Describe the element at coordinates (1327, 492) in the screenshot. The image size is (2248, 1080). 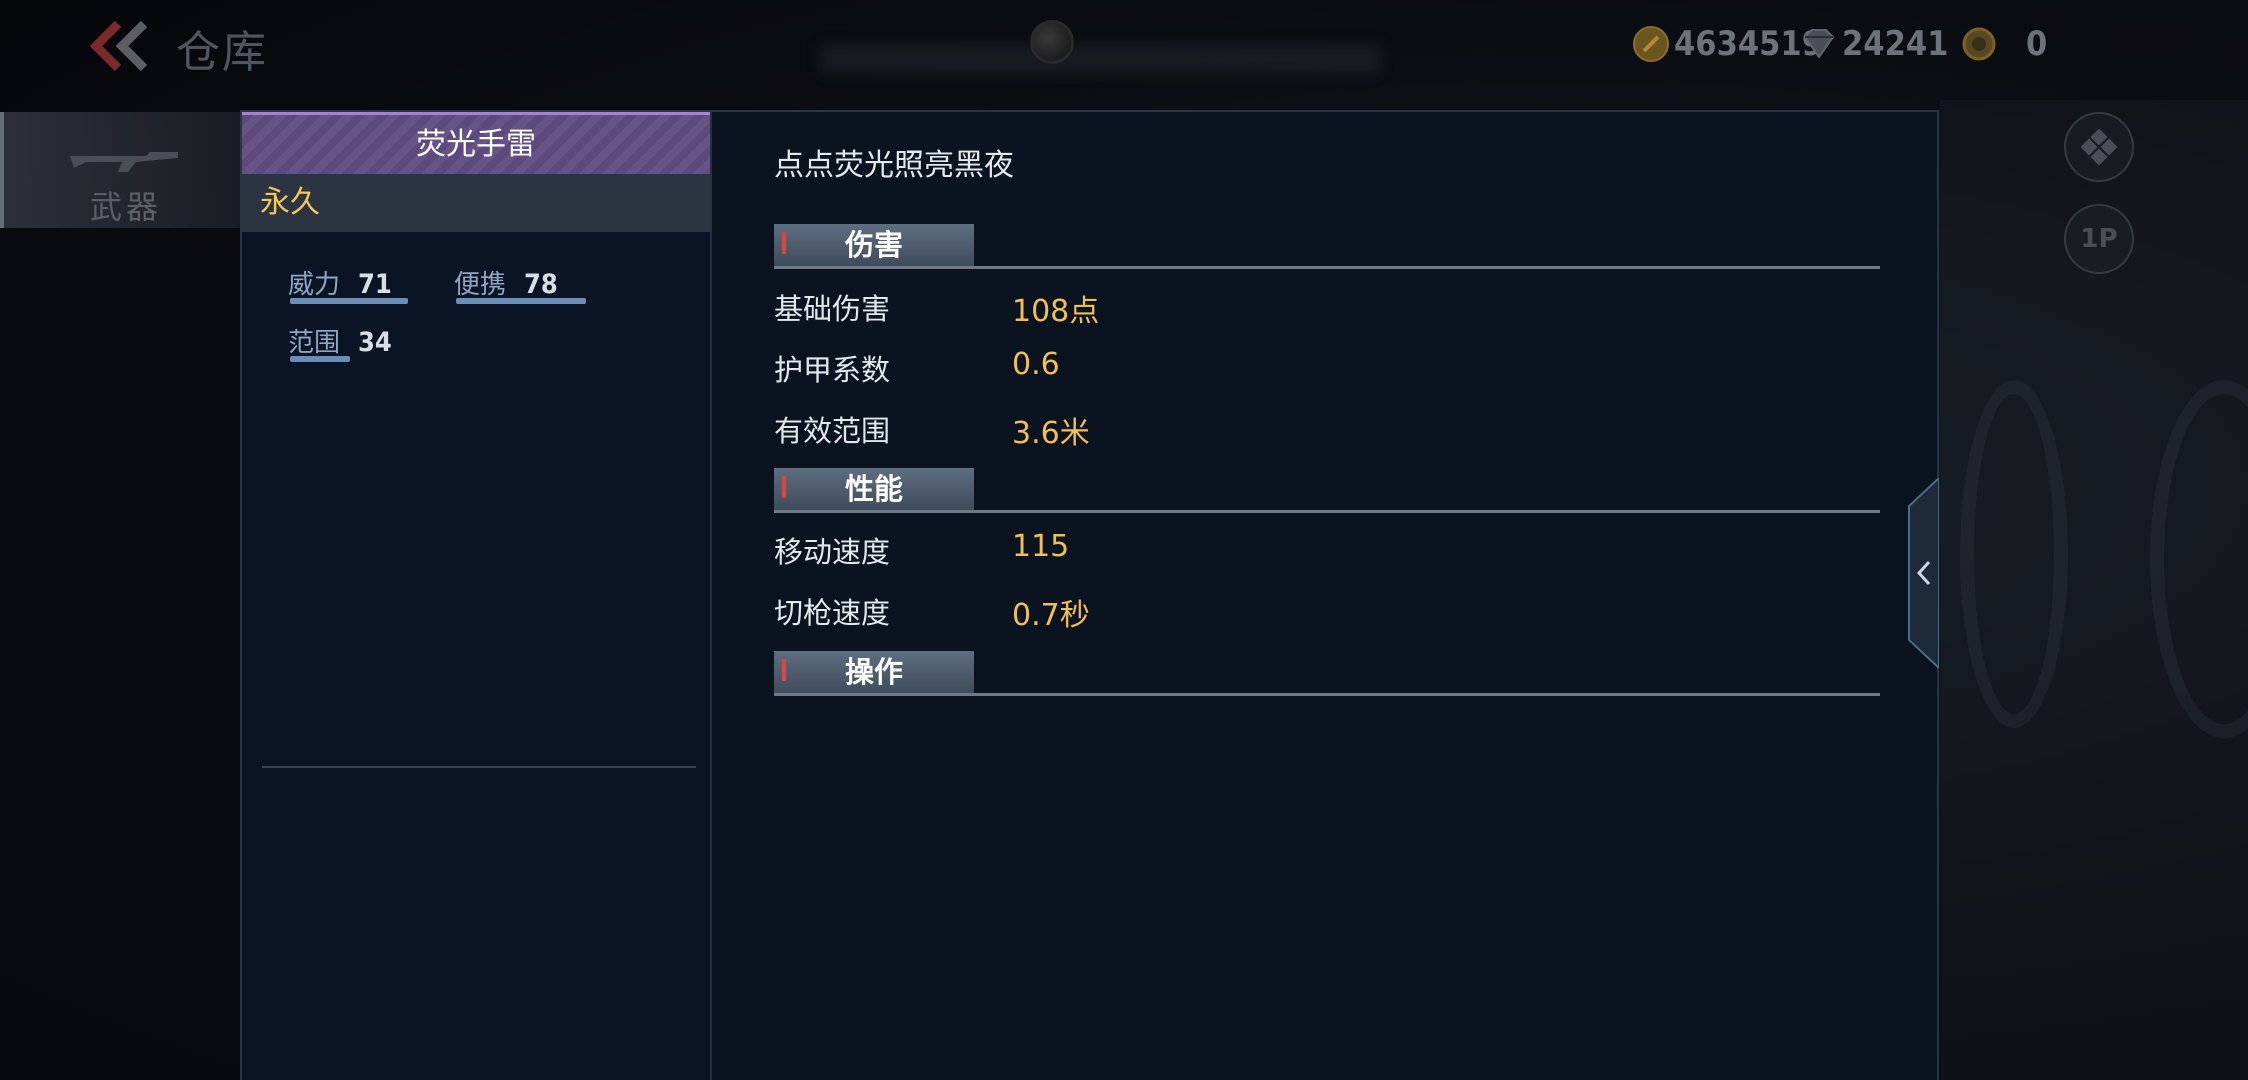
I see `section-header-performance: 性能` at that location.